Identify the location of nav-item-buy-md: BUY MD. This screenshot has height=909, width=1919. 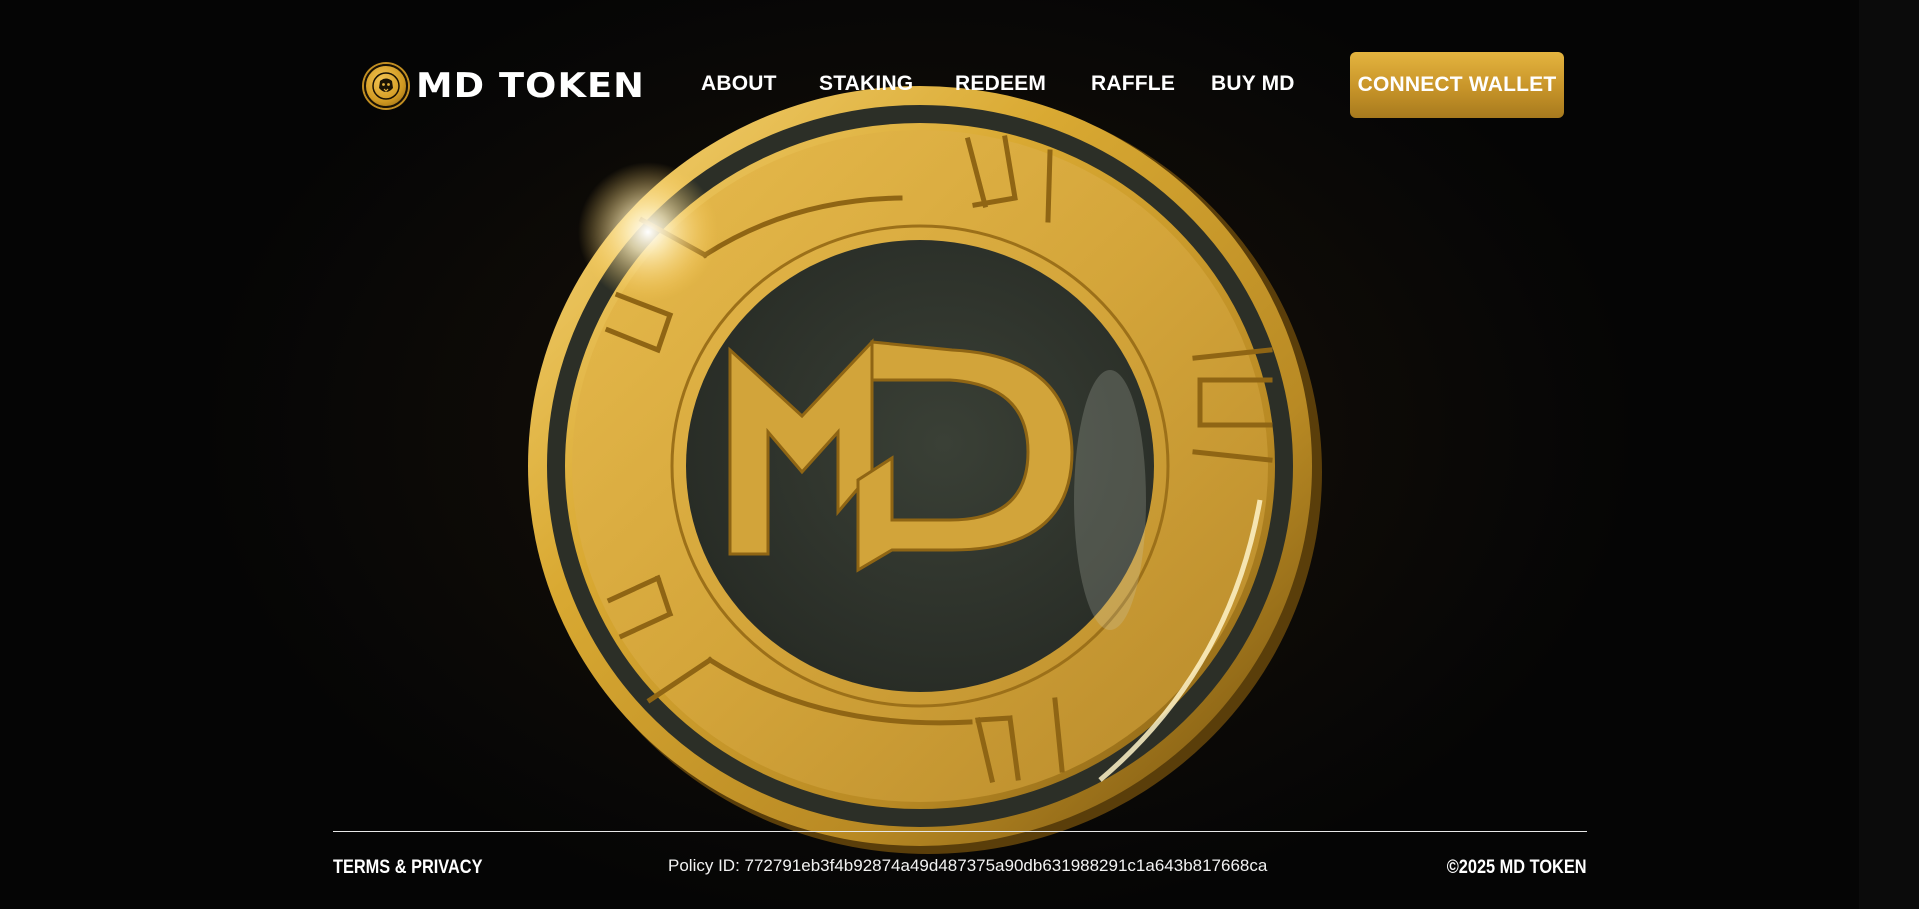
(1253, 84).